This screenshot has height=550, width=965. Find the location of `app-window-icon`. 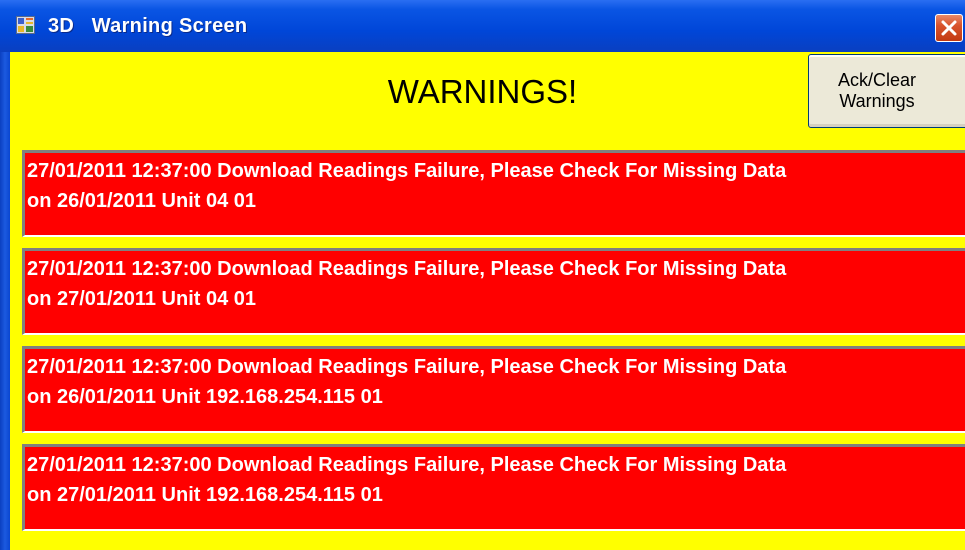

app-window-icon is located at coordinates (25, 25).